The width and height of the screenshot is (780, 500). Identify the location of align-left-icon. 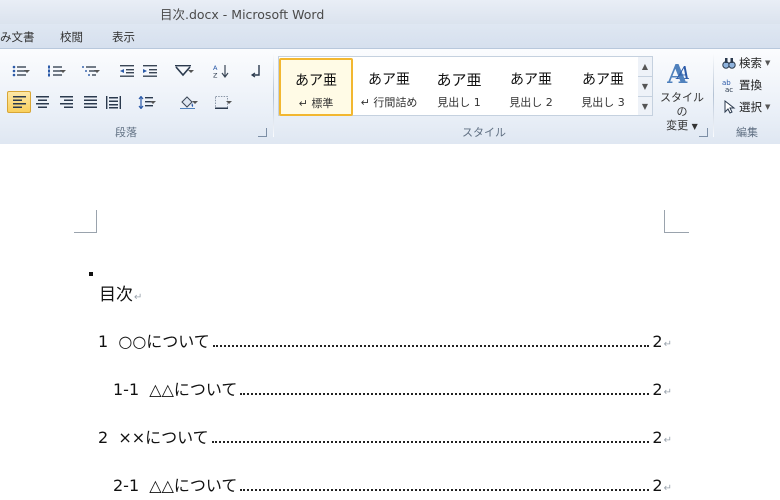
(19, 102).